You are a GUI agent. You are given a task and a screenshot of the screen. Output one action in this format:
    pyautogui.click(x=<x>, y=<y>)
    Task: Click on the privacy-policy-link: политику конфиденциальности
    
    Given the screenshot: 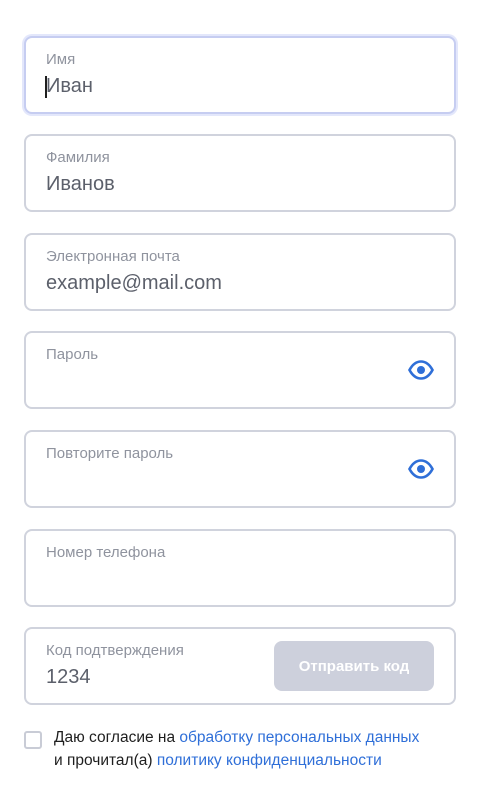 What is the action you would take?
    pyautogui.click(x=269, y=760)
    